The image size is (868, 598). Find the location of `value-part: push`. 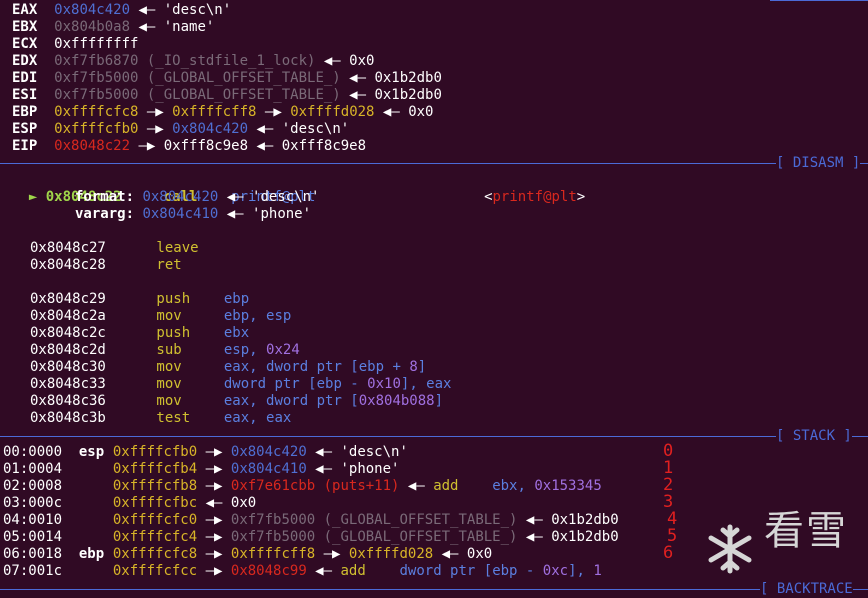

value-part: push is located at coordinates (164, 299).